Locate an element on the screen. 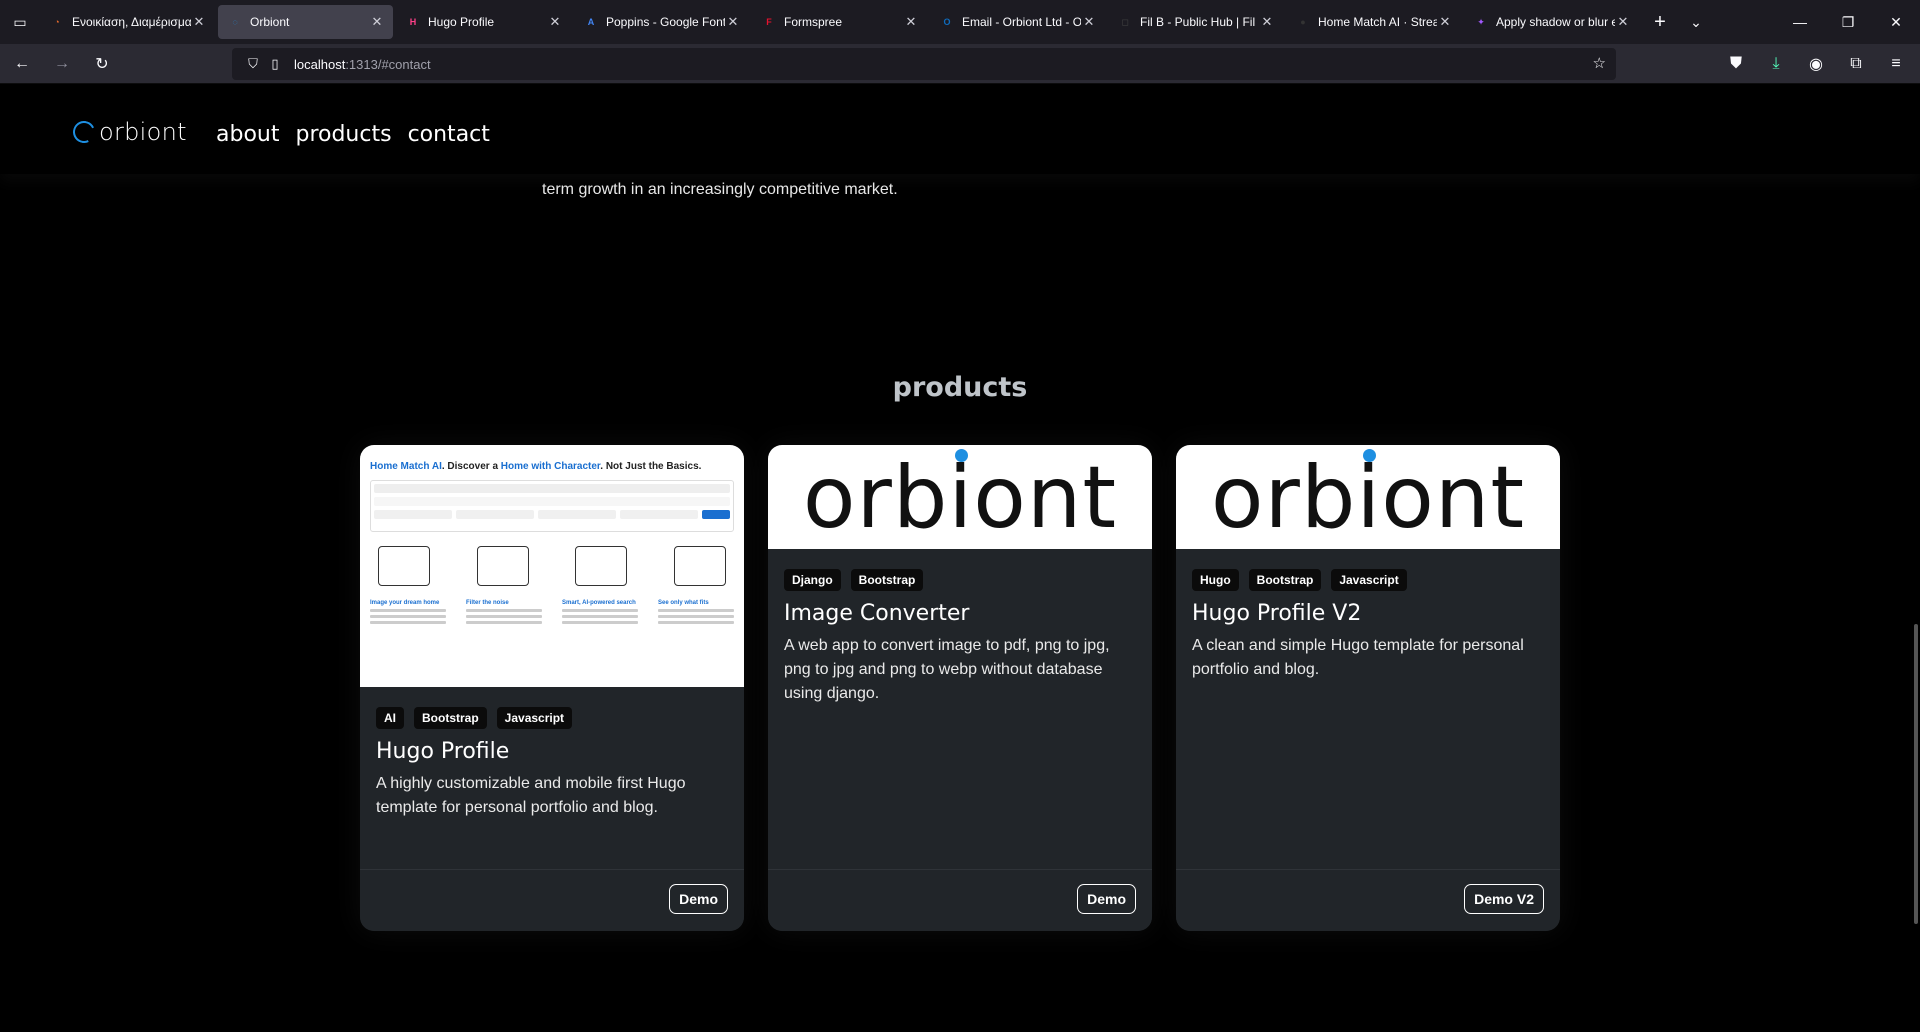 This screenshot has height=1032, width=1920. downloads-icon: ⤓ is located at coordinates (1776, 64).